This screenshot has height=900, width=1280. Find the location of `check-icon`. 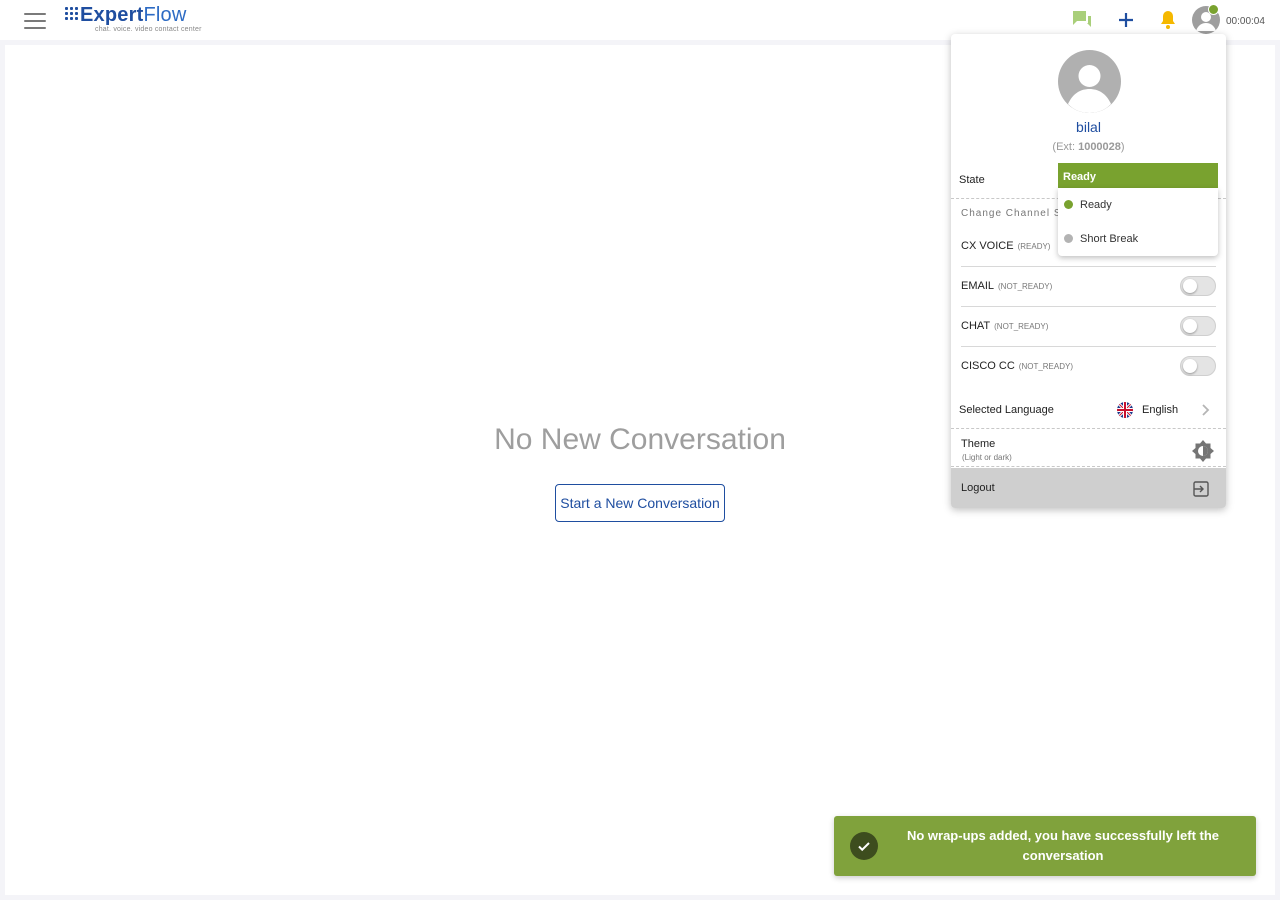

check-icon is located at coordinates (864, 846).